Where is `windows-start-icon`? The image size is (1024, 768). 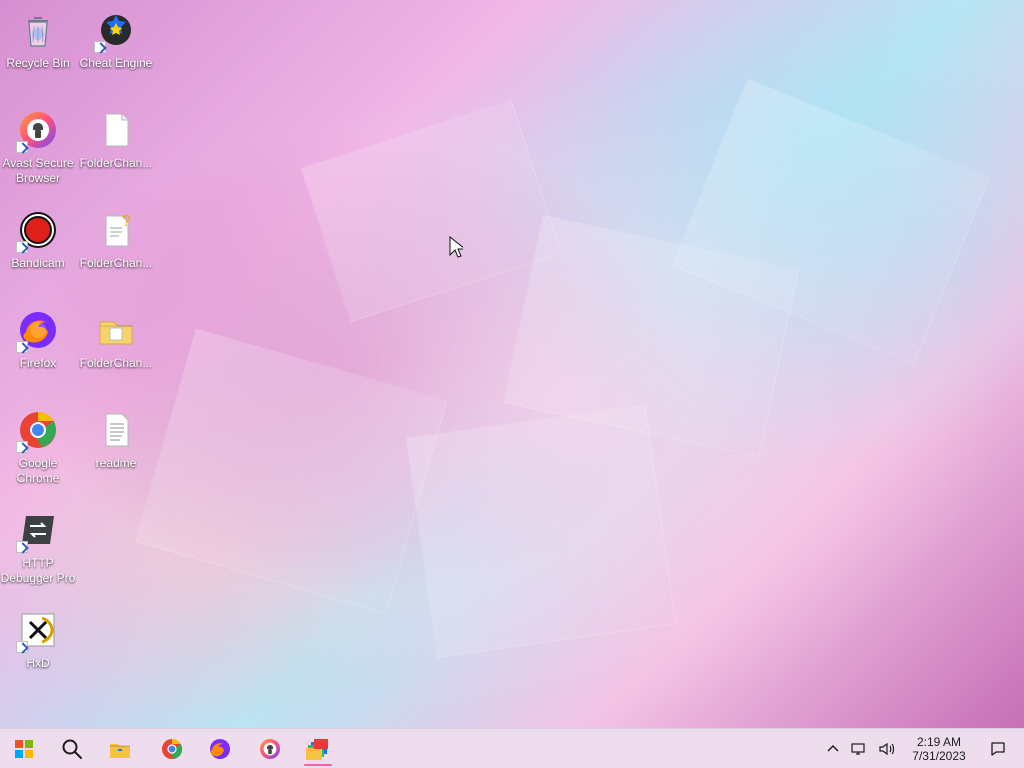
windows-start-icon is located at coordinates (24, 749).